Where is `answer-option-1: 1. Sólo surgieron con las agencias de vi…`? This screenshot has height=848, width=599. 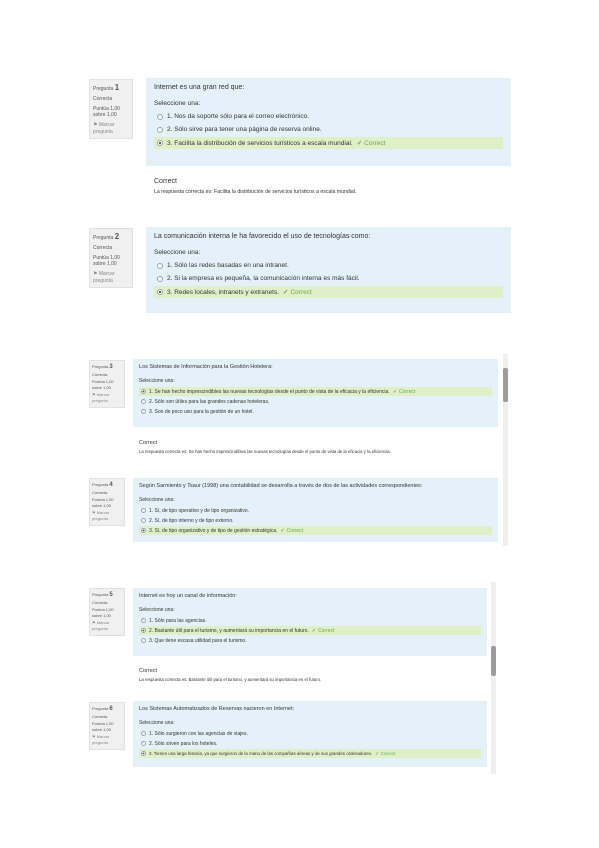
answer-option-1: 1. Sólo surgieron con las agencias de vi… is located at coordinates (310, 733).